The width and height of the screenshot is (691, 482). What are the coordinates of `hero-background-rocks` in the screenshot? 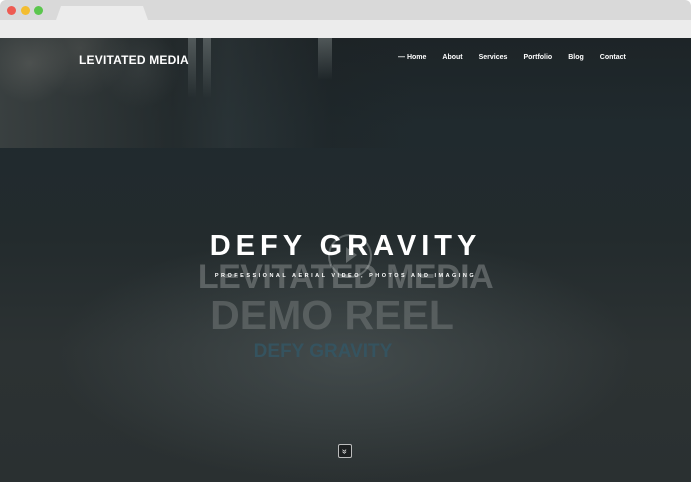 It's located at (100, 73).